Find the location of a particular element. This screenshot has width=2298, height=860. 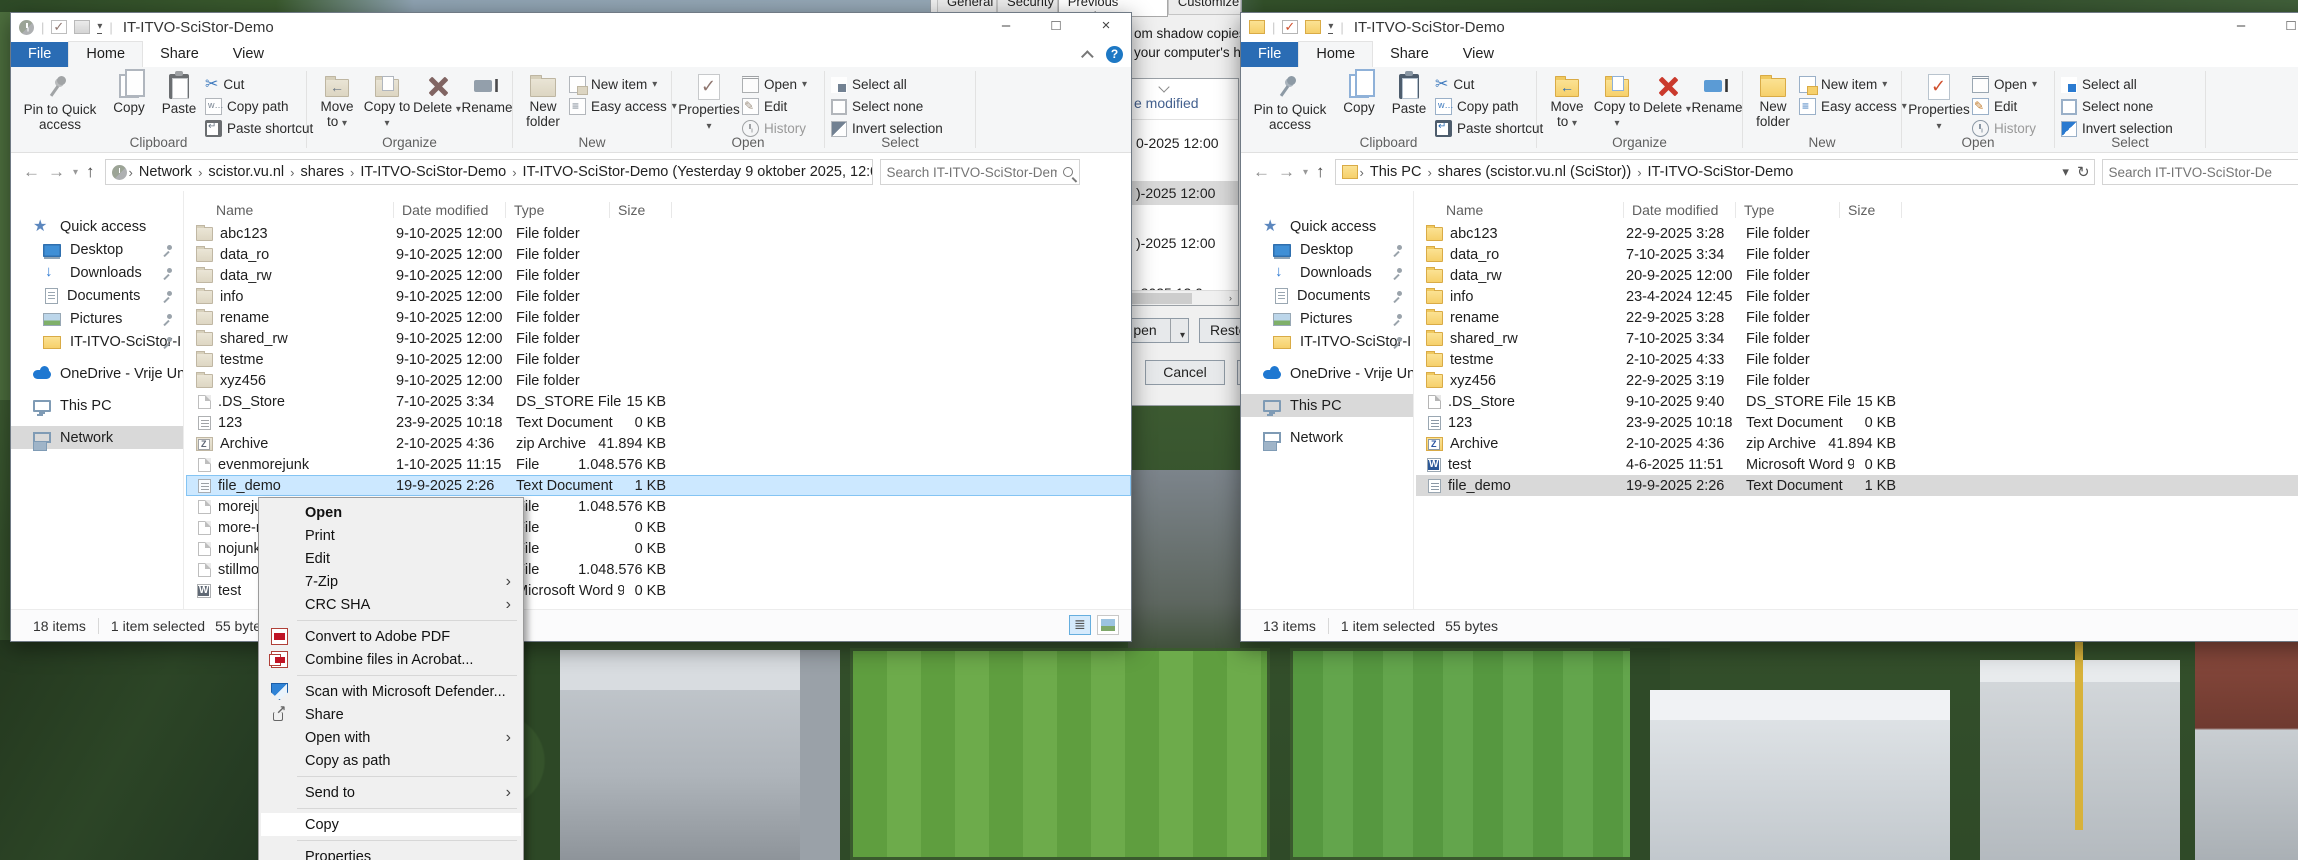

refresh-icon: ↻ is located at coordinates (2083, 172).